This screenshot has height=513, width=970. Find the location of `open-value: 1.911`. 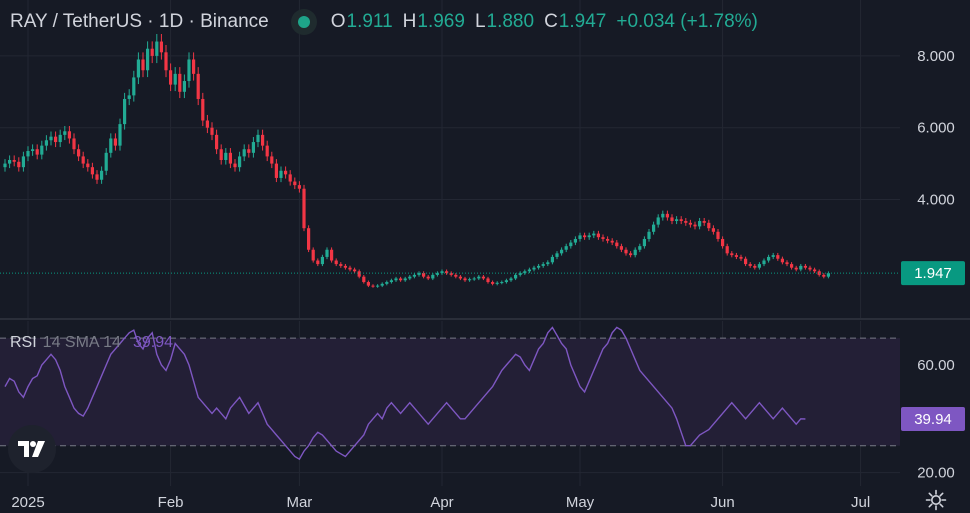

open-value: 1.911 is located at coordinates (369, 21).